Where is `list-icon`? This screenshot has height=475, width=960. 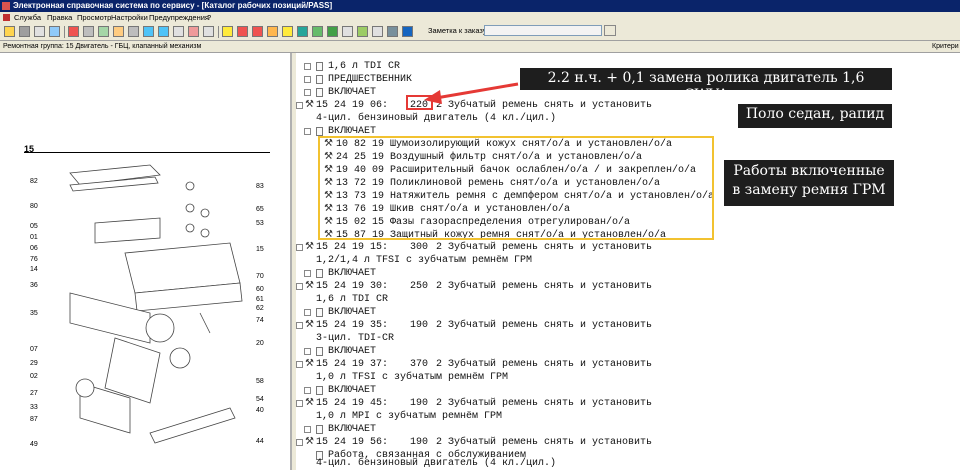 list-icon is located at coordinates (133, 31).